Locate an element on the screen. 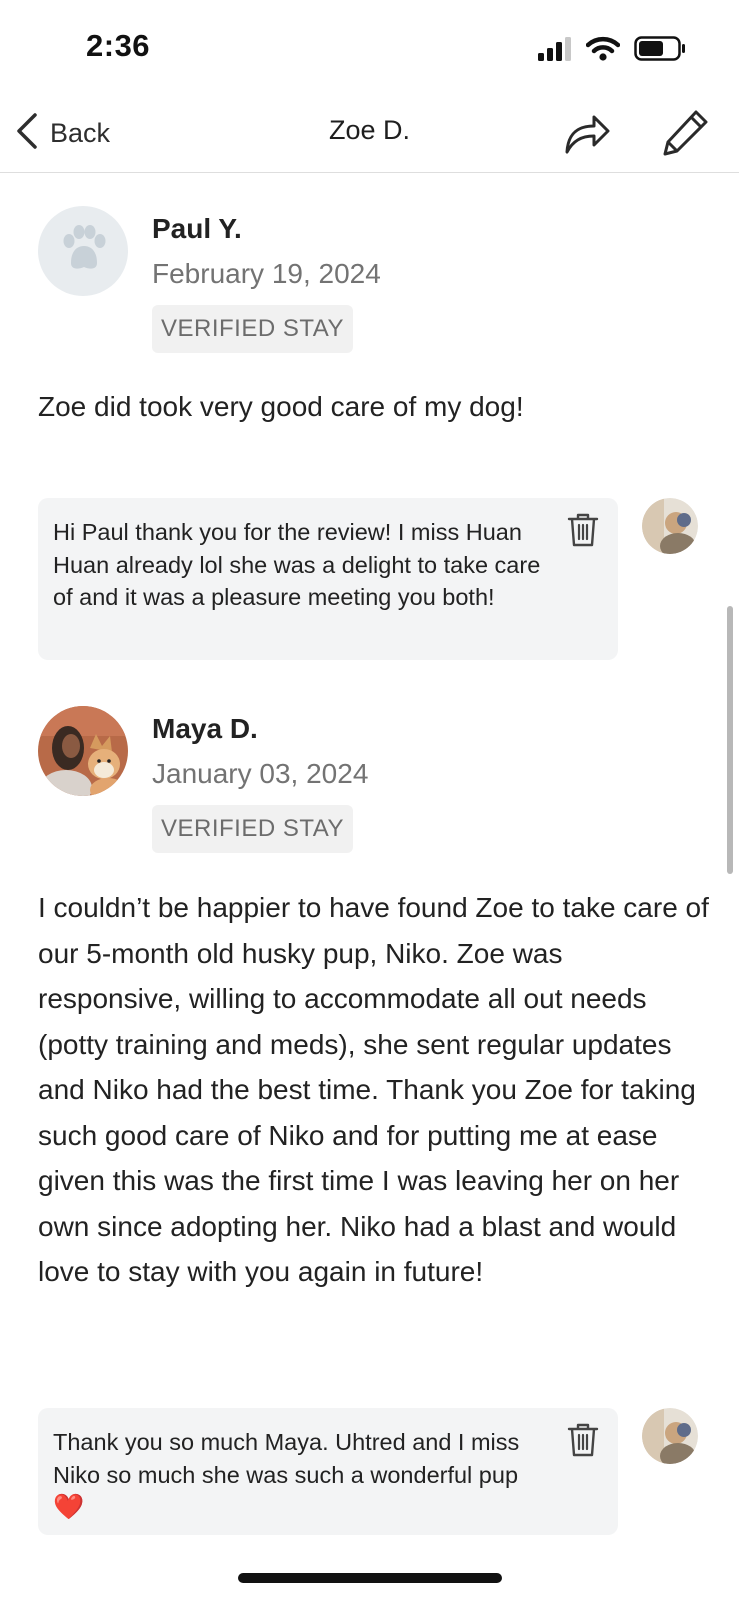 This screenshot has height=1600, width=739. battery-icon is located at coordinates (660, 51).